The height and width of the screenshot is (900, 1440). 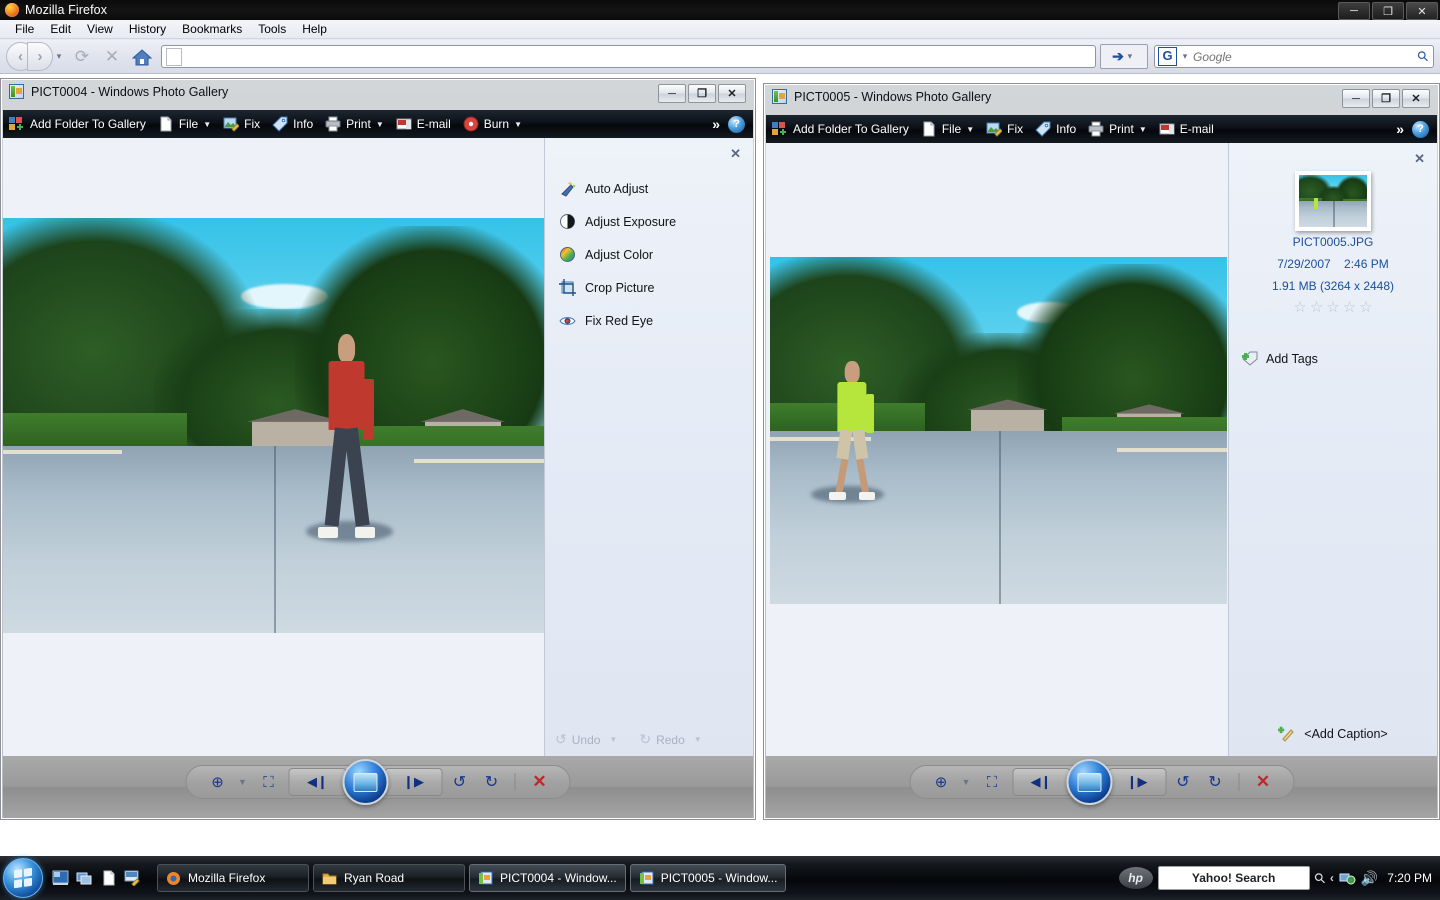 What do you see at coordinates (670, 739) in the screenshot?
I see `redo-button: ↻ Redo ▼` at bounding box center [670, 739].